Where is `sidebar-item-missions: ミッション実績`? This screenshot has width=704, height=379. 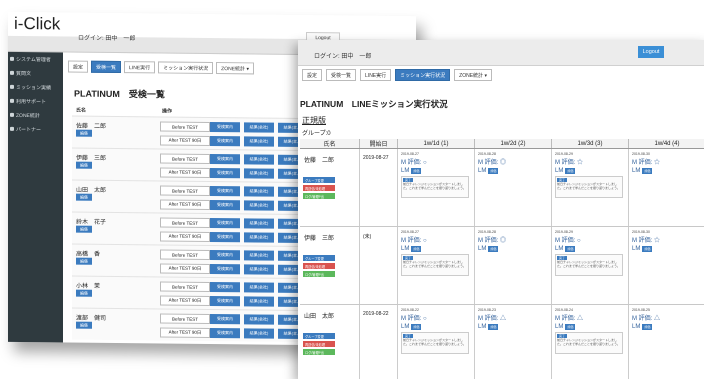 sidebar-item-missions: ミッション実績 is located at coordinates (35, 87).